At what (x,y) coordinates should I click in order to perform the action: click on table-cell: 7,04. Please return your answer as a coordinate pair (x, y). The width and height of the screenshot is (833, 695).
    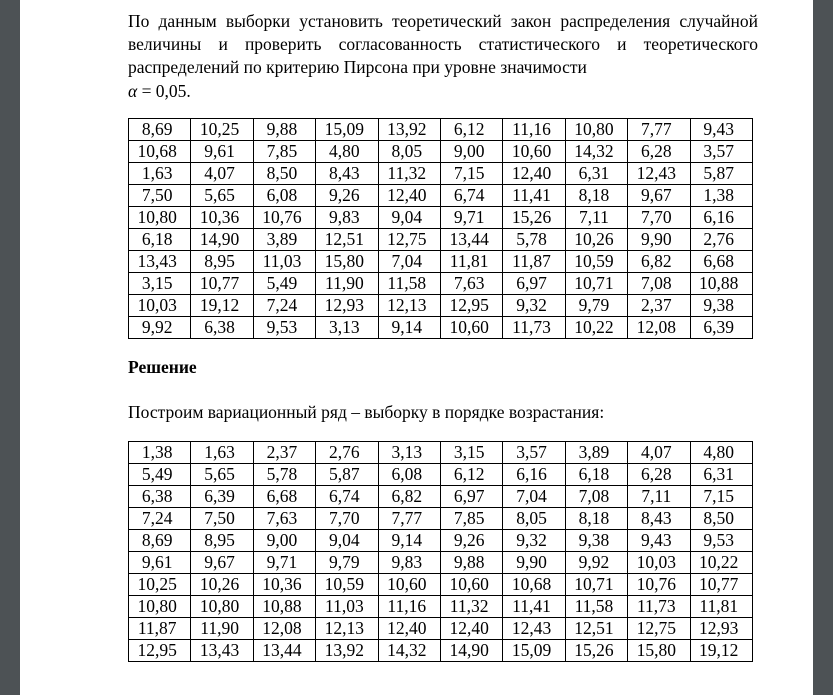
    Looking at the image, I should click on (409, 261).